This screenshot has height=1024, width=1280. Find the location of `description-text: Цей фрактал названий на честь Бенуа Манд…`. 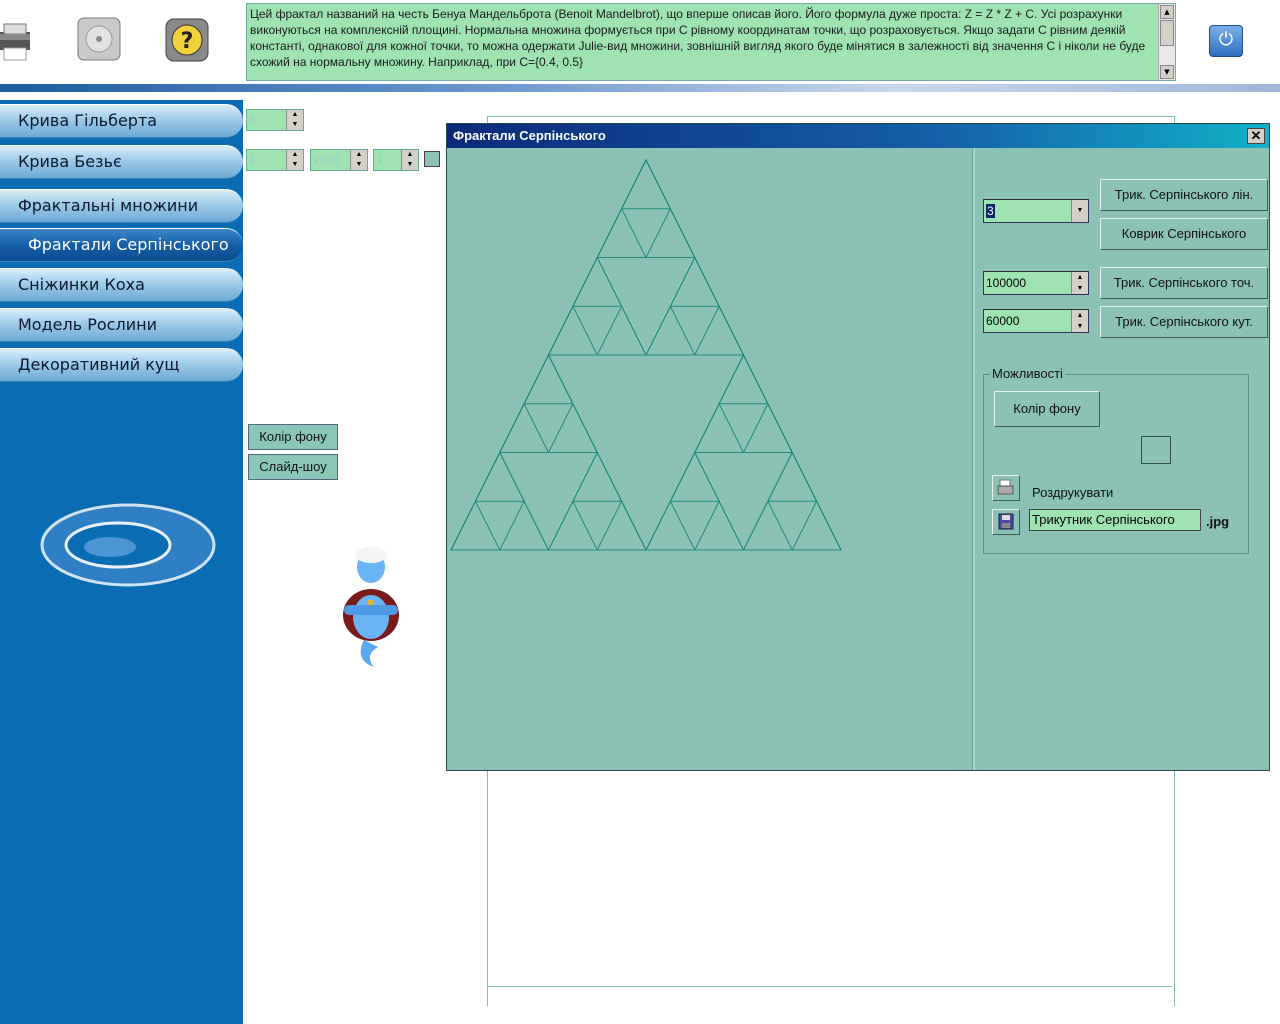

description-text: Цей фрактал названий на честь Бенуа Манд… is located at coordinates (698, 38).